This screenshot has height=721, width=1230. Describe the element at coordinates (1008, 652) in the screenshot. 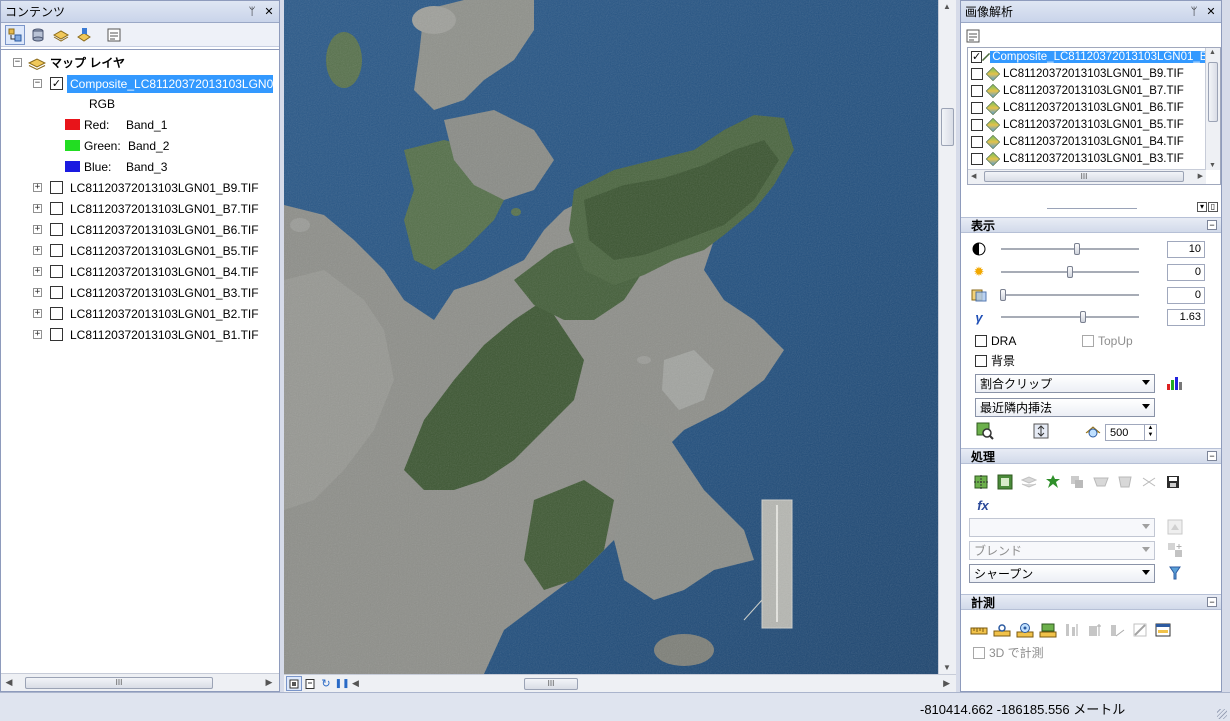

I see `measure-3d-checkbox-row: 3D で計測` at that location.